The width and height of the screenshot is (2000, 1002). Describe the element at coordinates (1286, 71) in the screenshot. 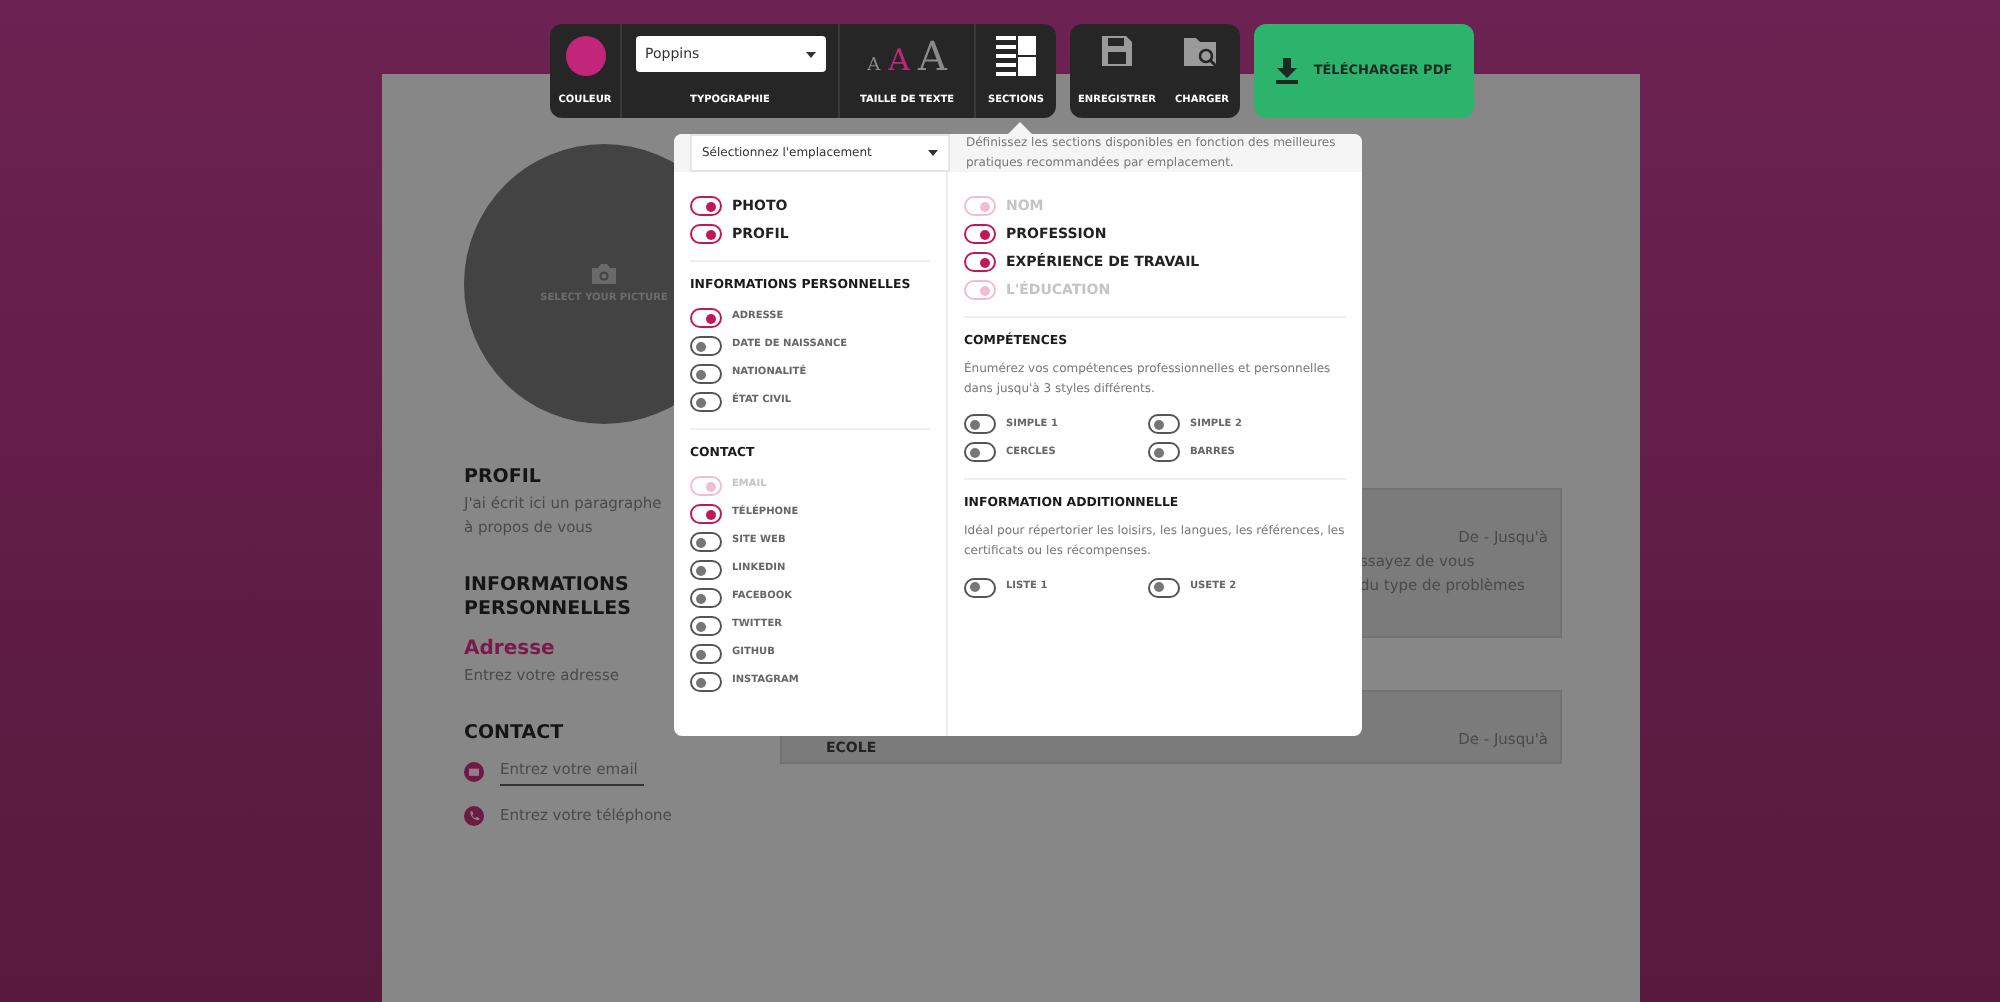

I see `download-icon` at that location.